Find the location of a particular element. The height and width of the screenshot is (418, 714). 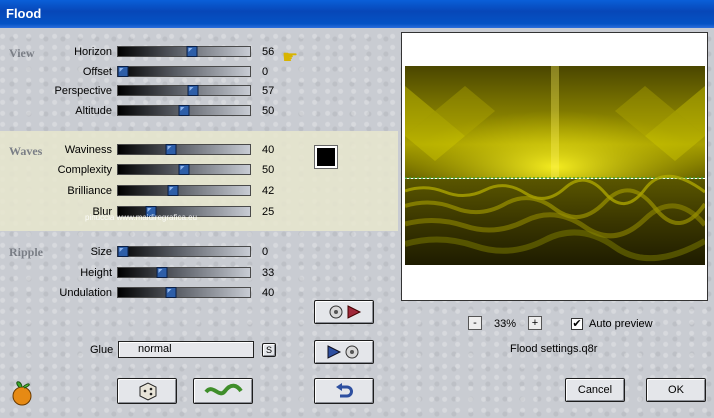

slider-label: Brilliance is located at coordinates (89, 191).